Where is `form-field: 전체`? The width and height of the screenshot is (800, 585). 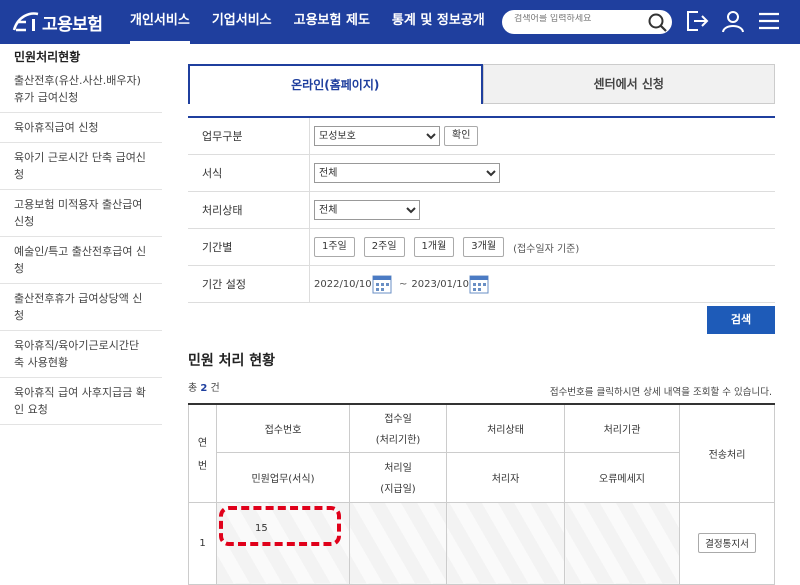
form-field: 전체 is located at coordinates (405, 173).